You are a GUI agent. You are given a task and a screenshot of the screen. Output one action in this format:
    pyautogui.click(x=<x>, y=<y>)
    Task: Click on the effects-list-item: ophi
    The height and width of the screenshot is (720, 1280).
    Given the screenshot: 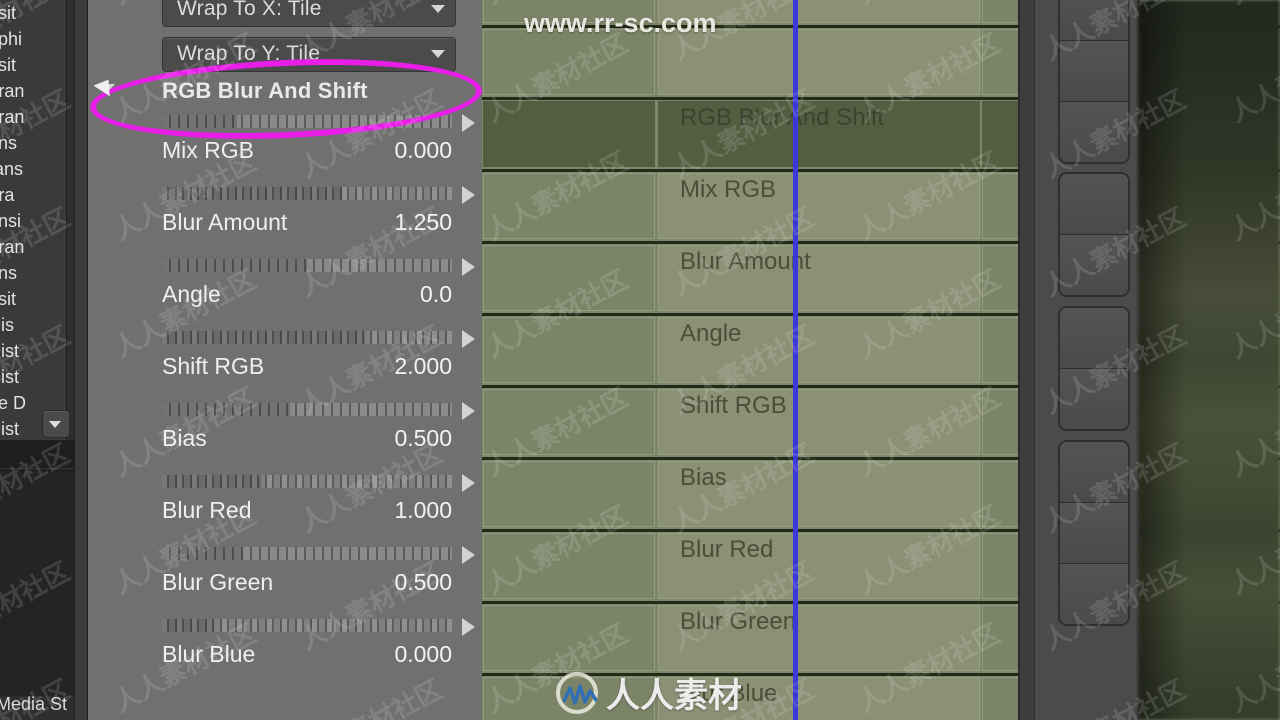 What is the action you would take?
    pyautogui.click(x=33, y=39)
    